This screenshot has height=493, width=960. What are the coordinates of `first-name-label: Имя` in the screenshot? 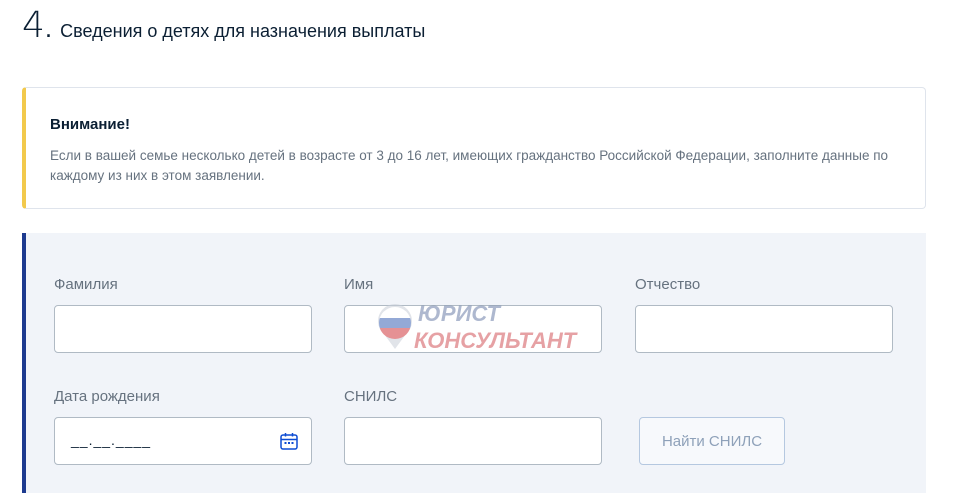 It's located at (359, 284).